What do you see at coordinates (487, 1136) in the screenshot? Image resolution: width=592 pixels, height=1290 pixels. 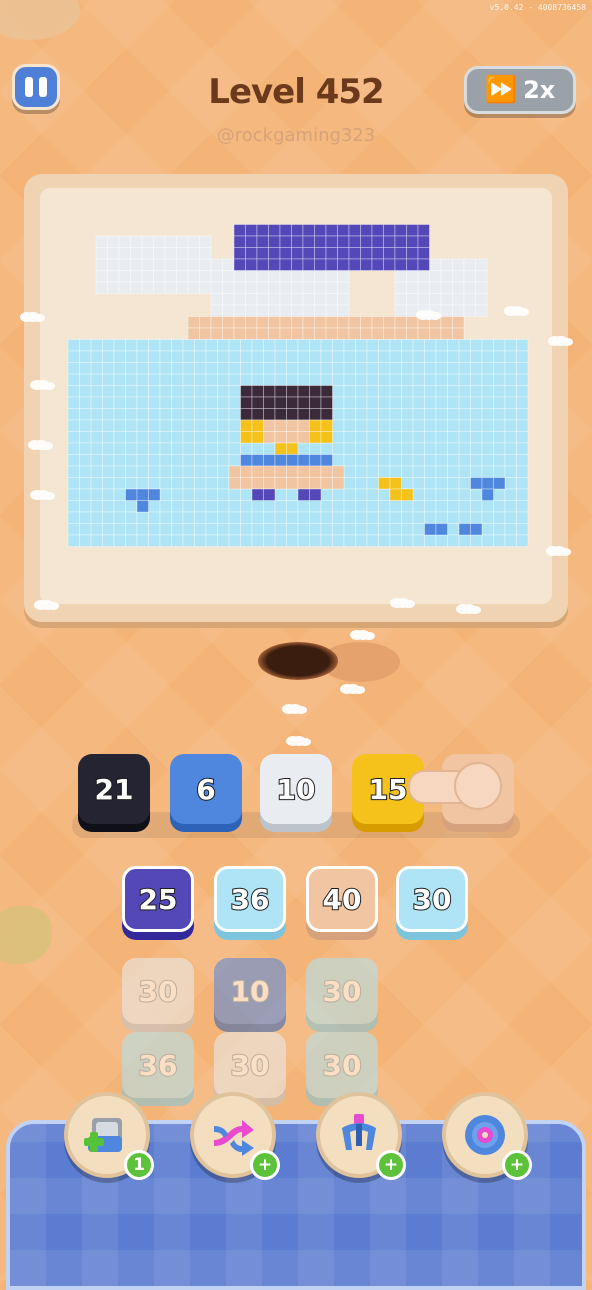 I see `powerup-donut-button: +` at bounding box center [487, 1136].